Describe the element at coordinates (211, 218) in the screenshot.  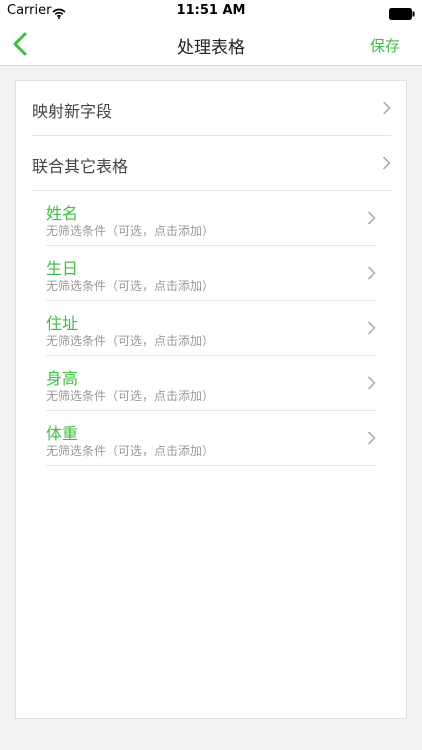
I see `field-row-name: 姓名 无筛选条件（可选，点击添加）` at that location.